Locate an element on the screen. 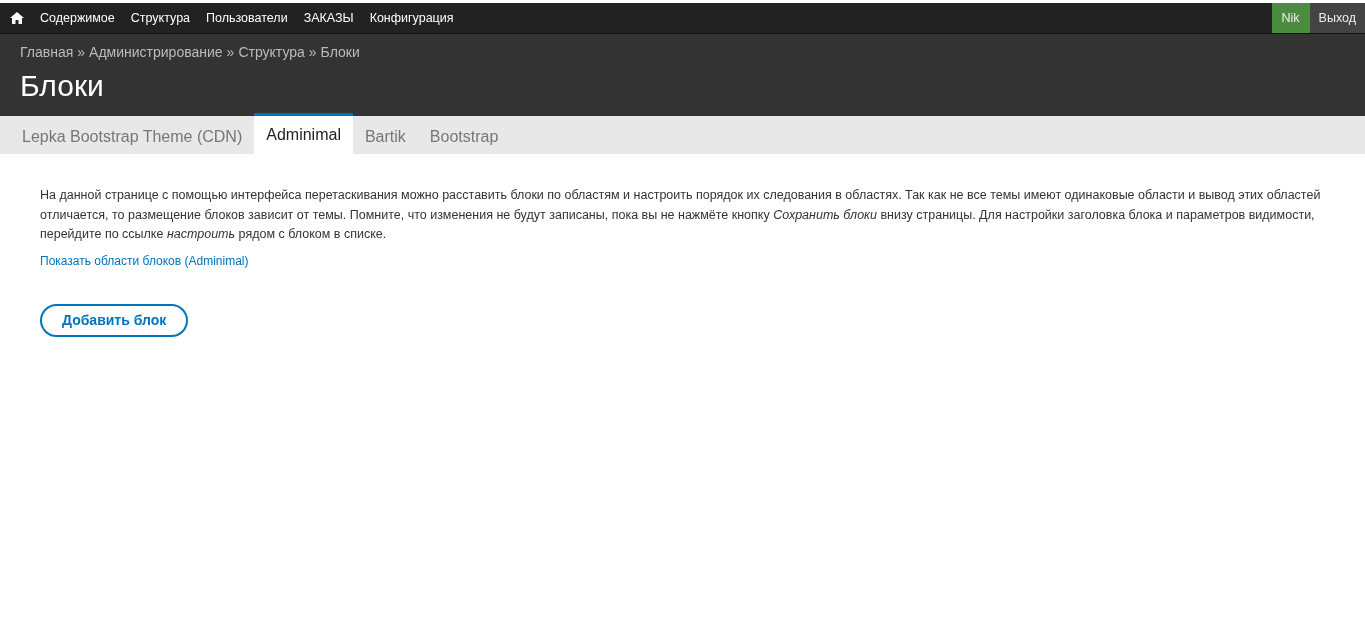 The width and height of the screenshot is (1365, 631). theme-tab: Bootstrap is located at coordinates (464, 135).